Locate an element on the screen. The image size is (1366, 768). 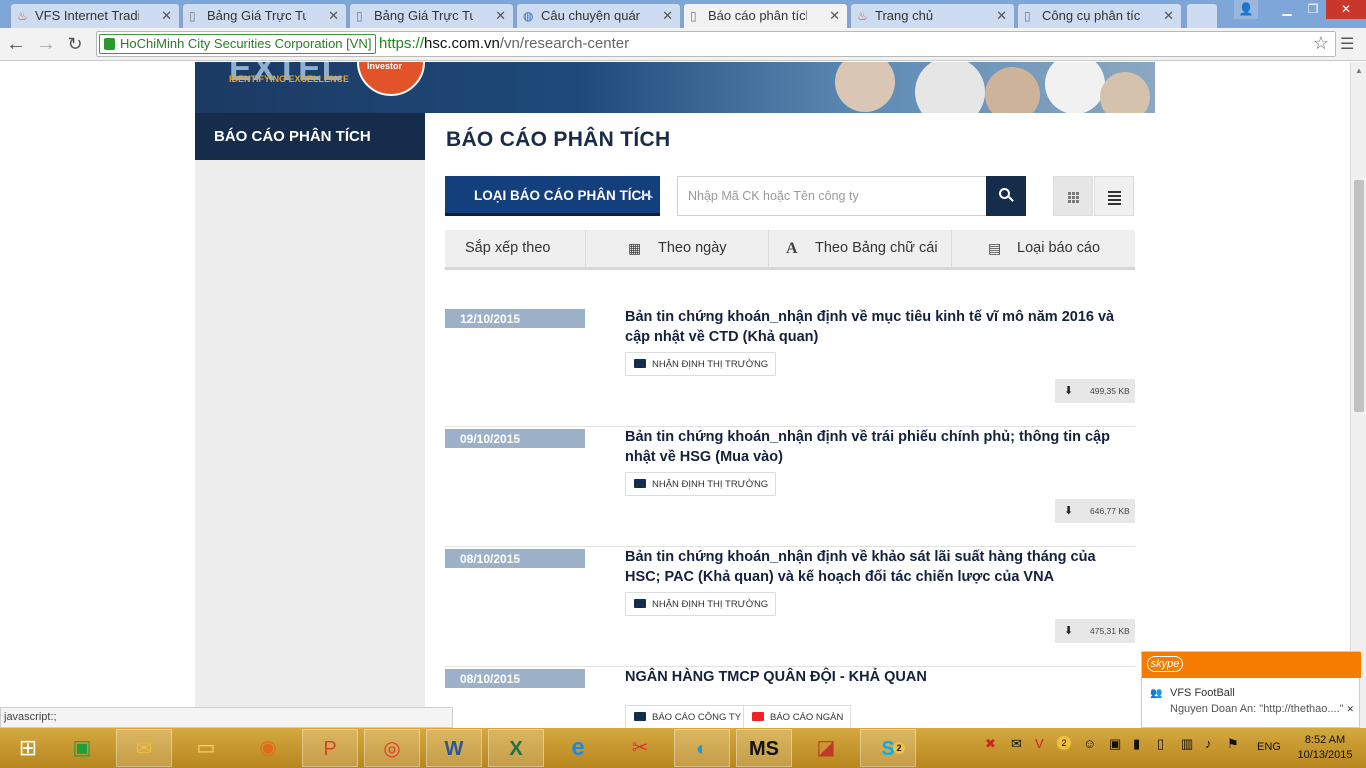
tab-trang-chu: ♨ Trang chủ ✕ is located at coordinates (932, 15).